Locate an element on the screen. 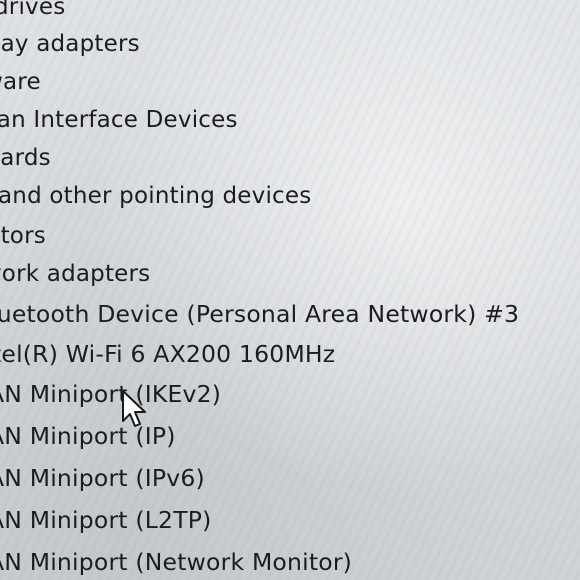  tree-item-mice: and other pointing devices is located at coordinates (155, 196).